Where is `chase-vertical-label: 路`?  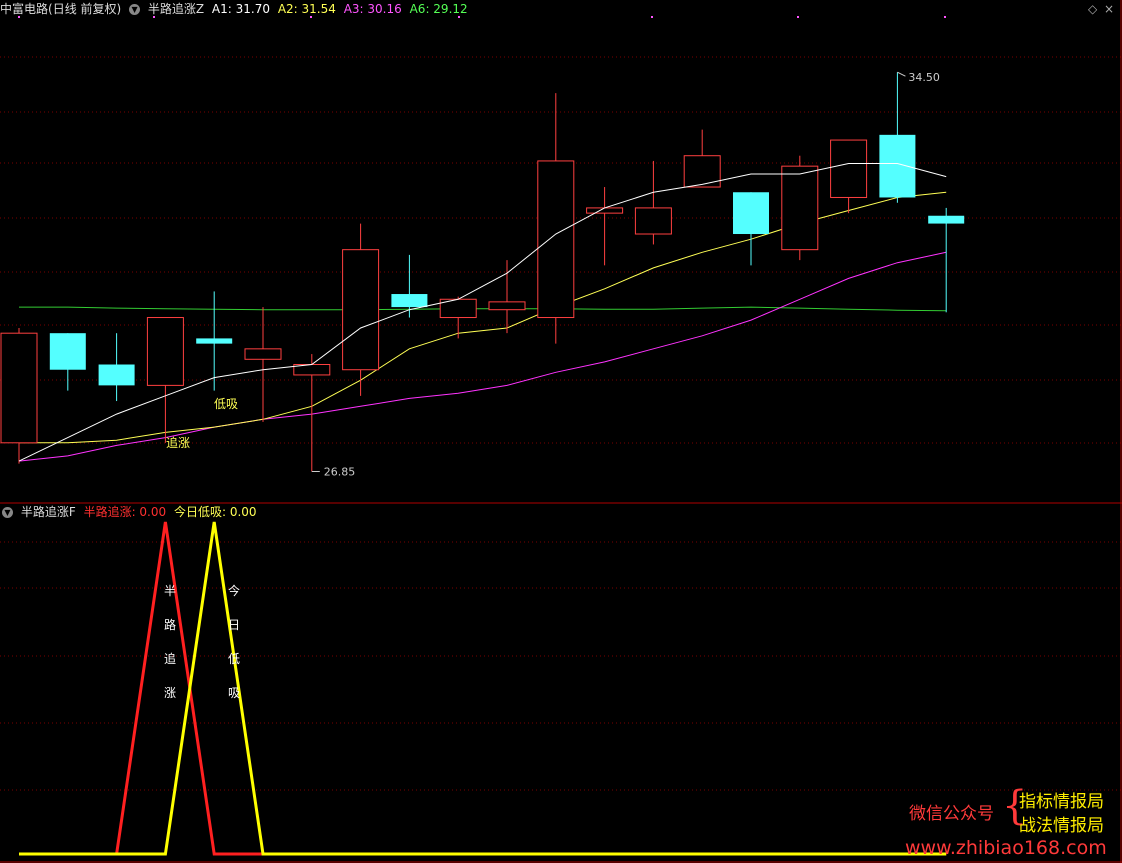 chase-vertical-label: 路 is located at coordinates (170, 624).